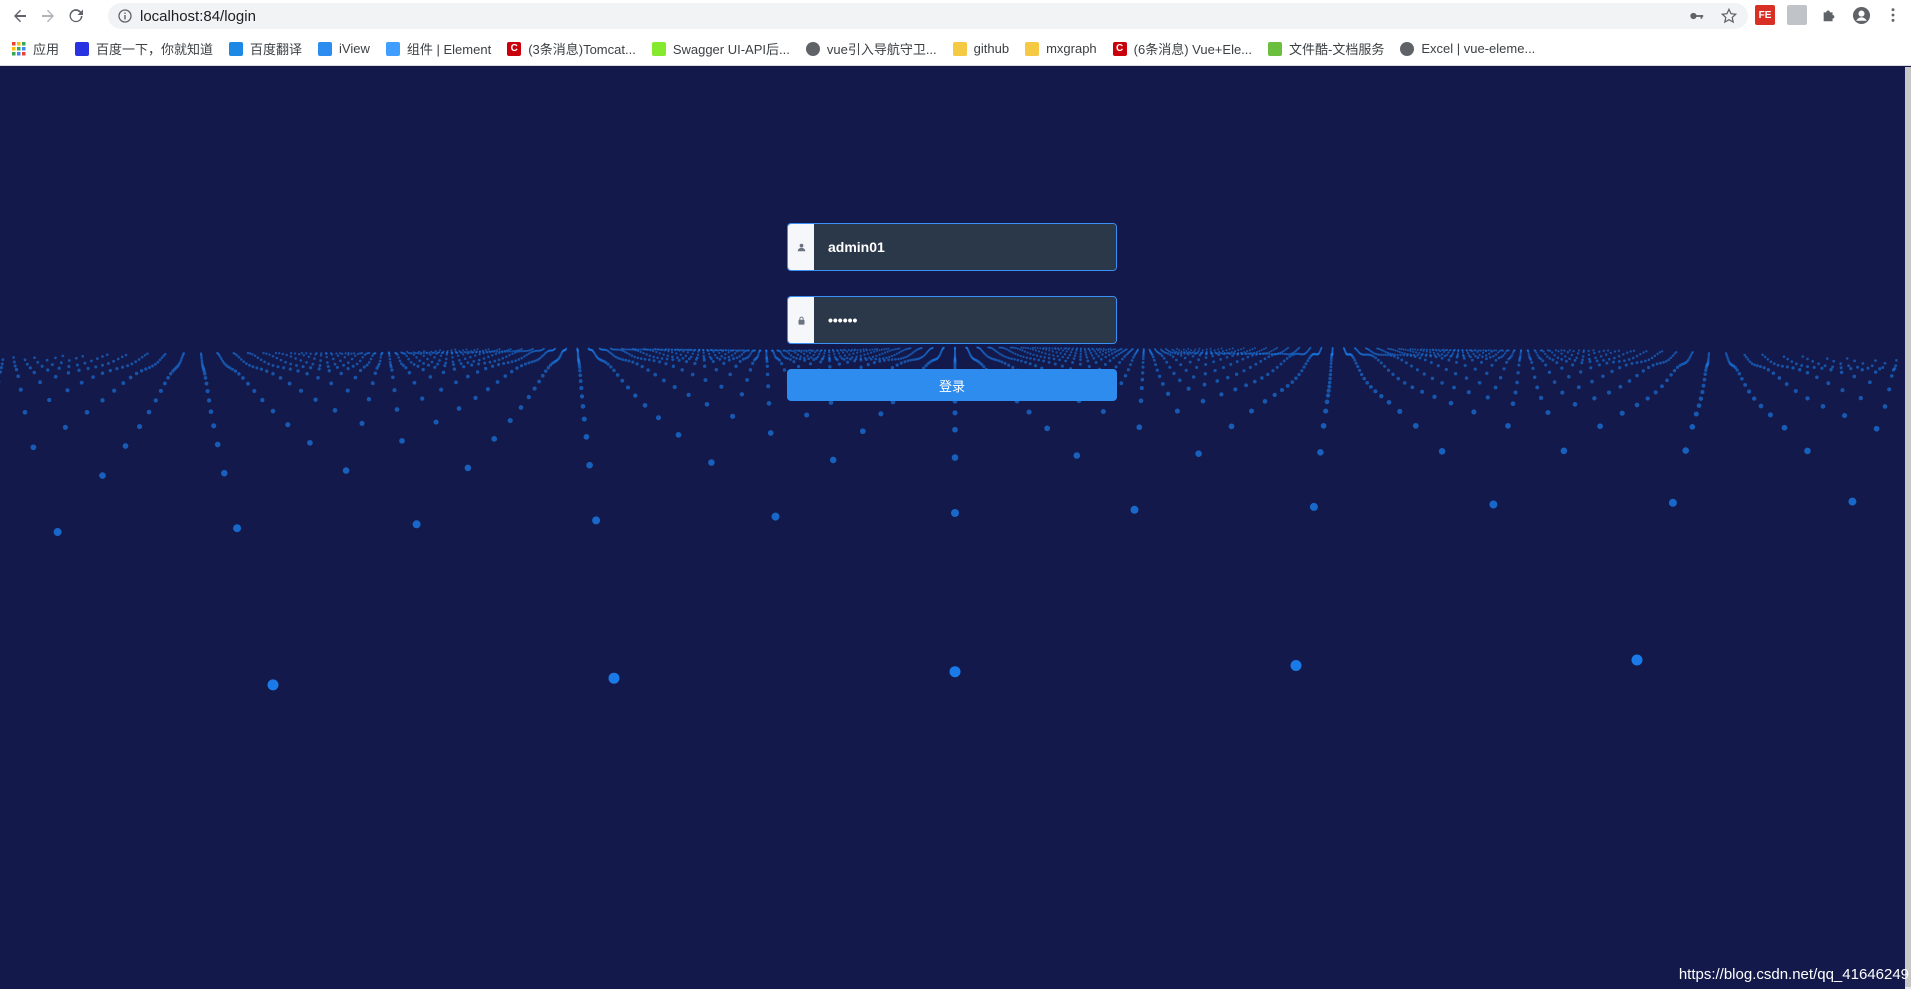  What do you see at coordinates (1337, 49) in the screenshot?
I see `bookmark-label: 文件酷-文档服务` at bounding box center [1337, 49].